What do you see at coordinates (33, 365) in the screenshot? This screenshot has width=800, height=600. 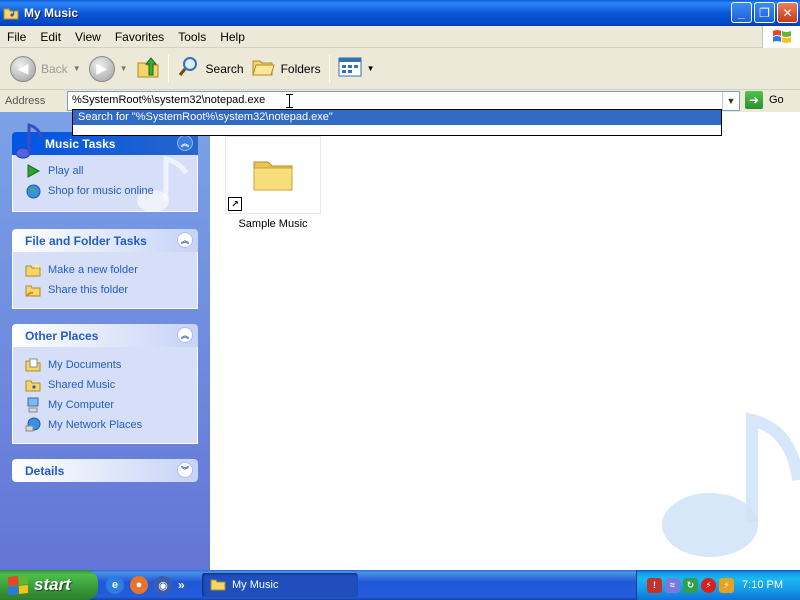 I see `documents-folder-icon` at bounding box center [33, 365].